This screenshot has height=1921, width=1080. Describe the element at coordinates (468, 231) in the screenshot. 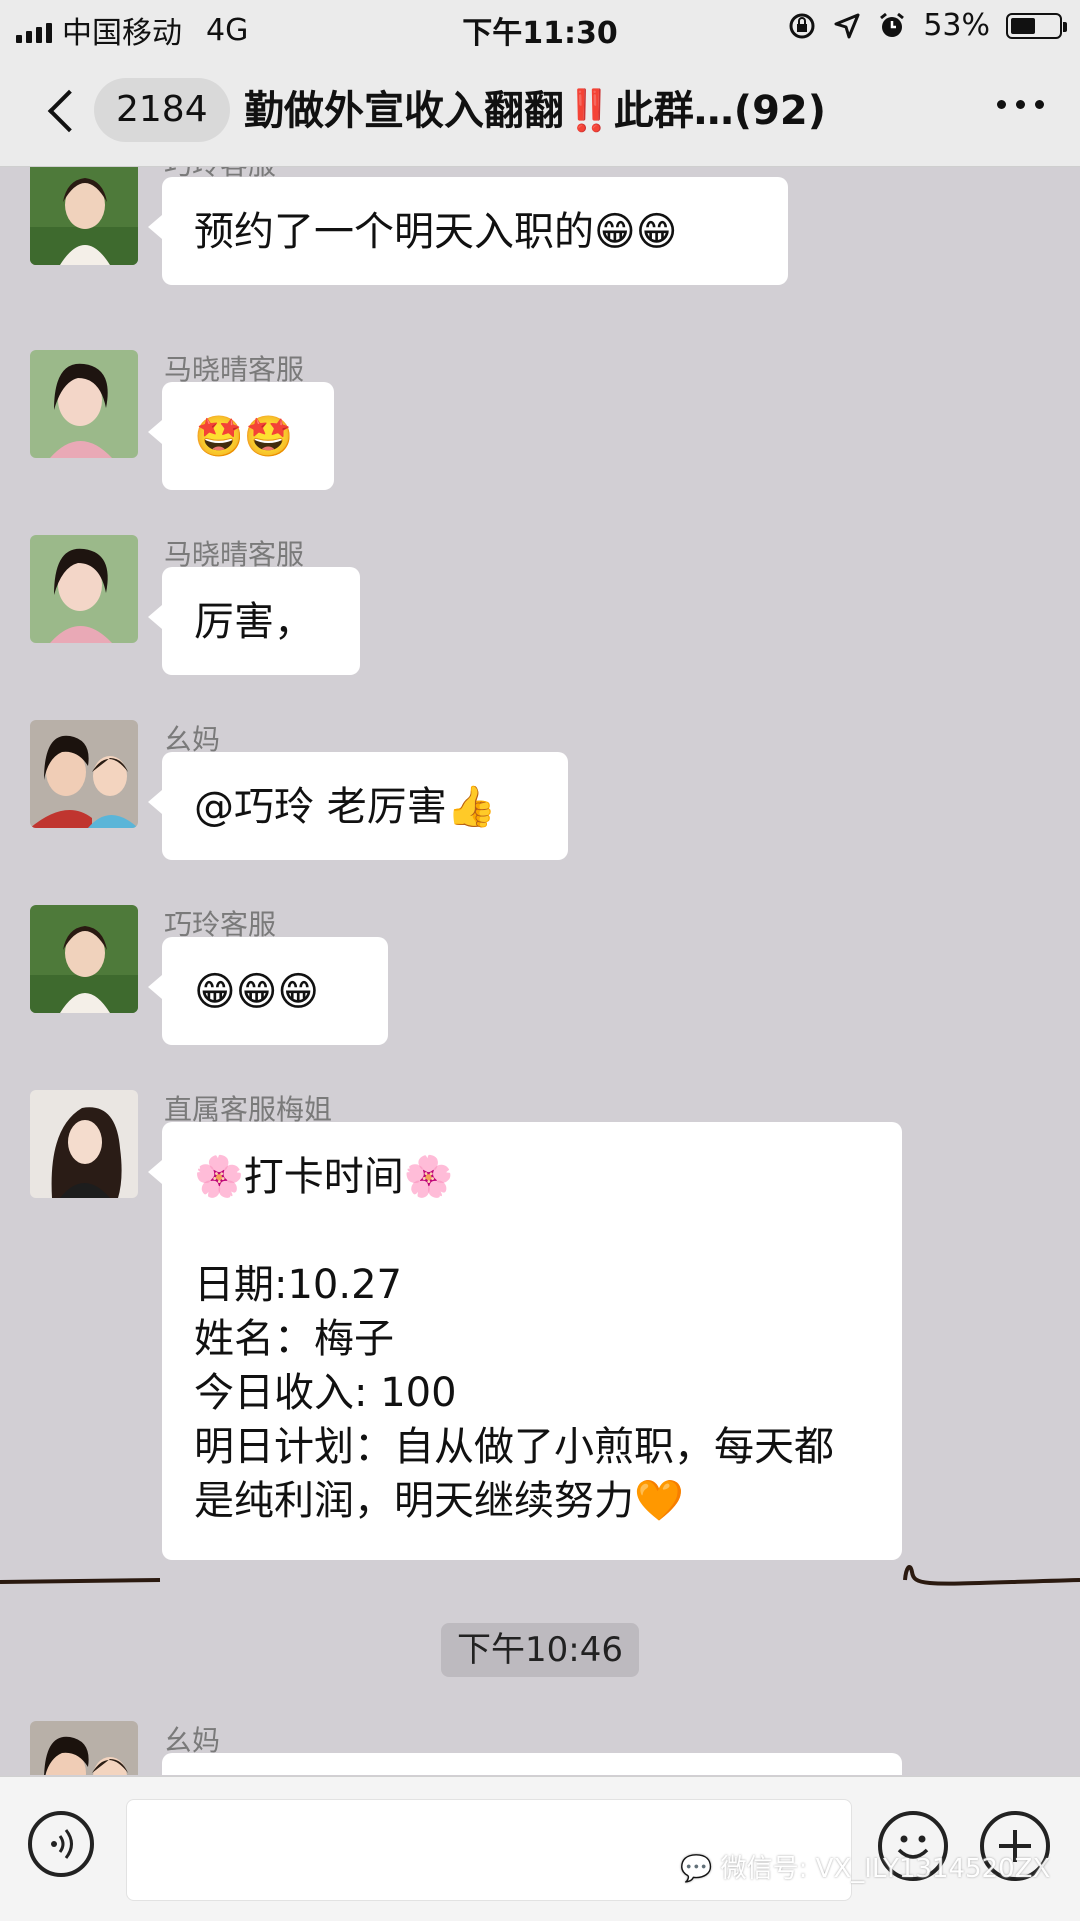

I see `message-bubble: 预约了一个明天入职的😁😁` at that location.